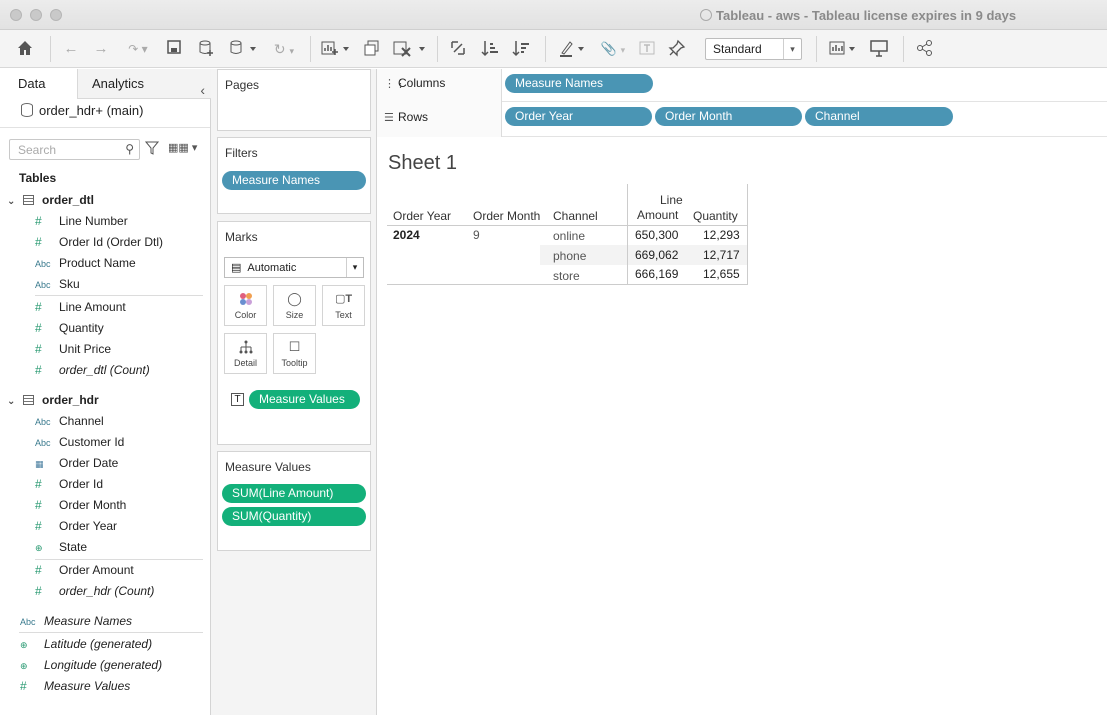 The width and height of the screenshot is (1107, 715). I want to click on cell-order-year: 2024, so click(406, 235).